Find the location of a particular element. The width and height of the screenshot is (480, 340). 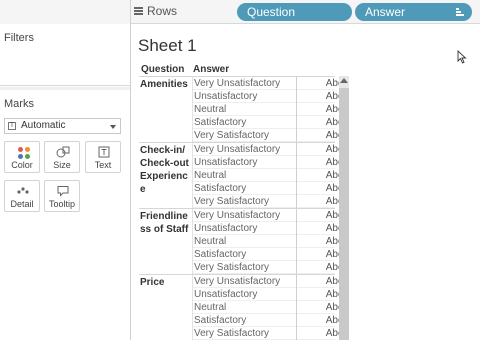

tooltip-button: Tooltip is located at coordinates (62, 196).